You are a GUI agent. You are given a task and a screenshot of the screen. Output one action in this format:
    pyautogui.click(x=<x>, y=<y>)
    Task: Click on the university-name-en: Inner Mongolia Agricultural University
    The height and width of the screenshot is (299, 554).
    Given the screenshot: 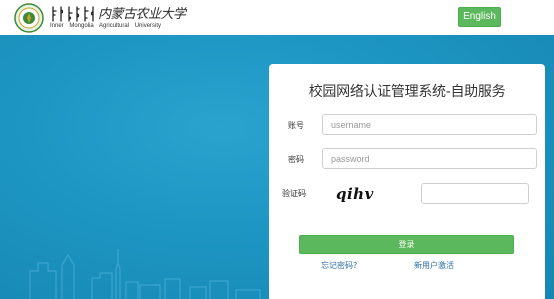 What is the action you would take?
    pyautogui.click(x=106, y=26)
    